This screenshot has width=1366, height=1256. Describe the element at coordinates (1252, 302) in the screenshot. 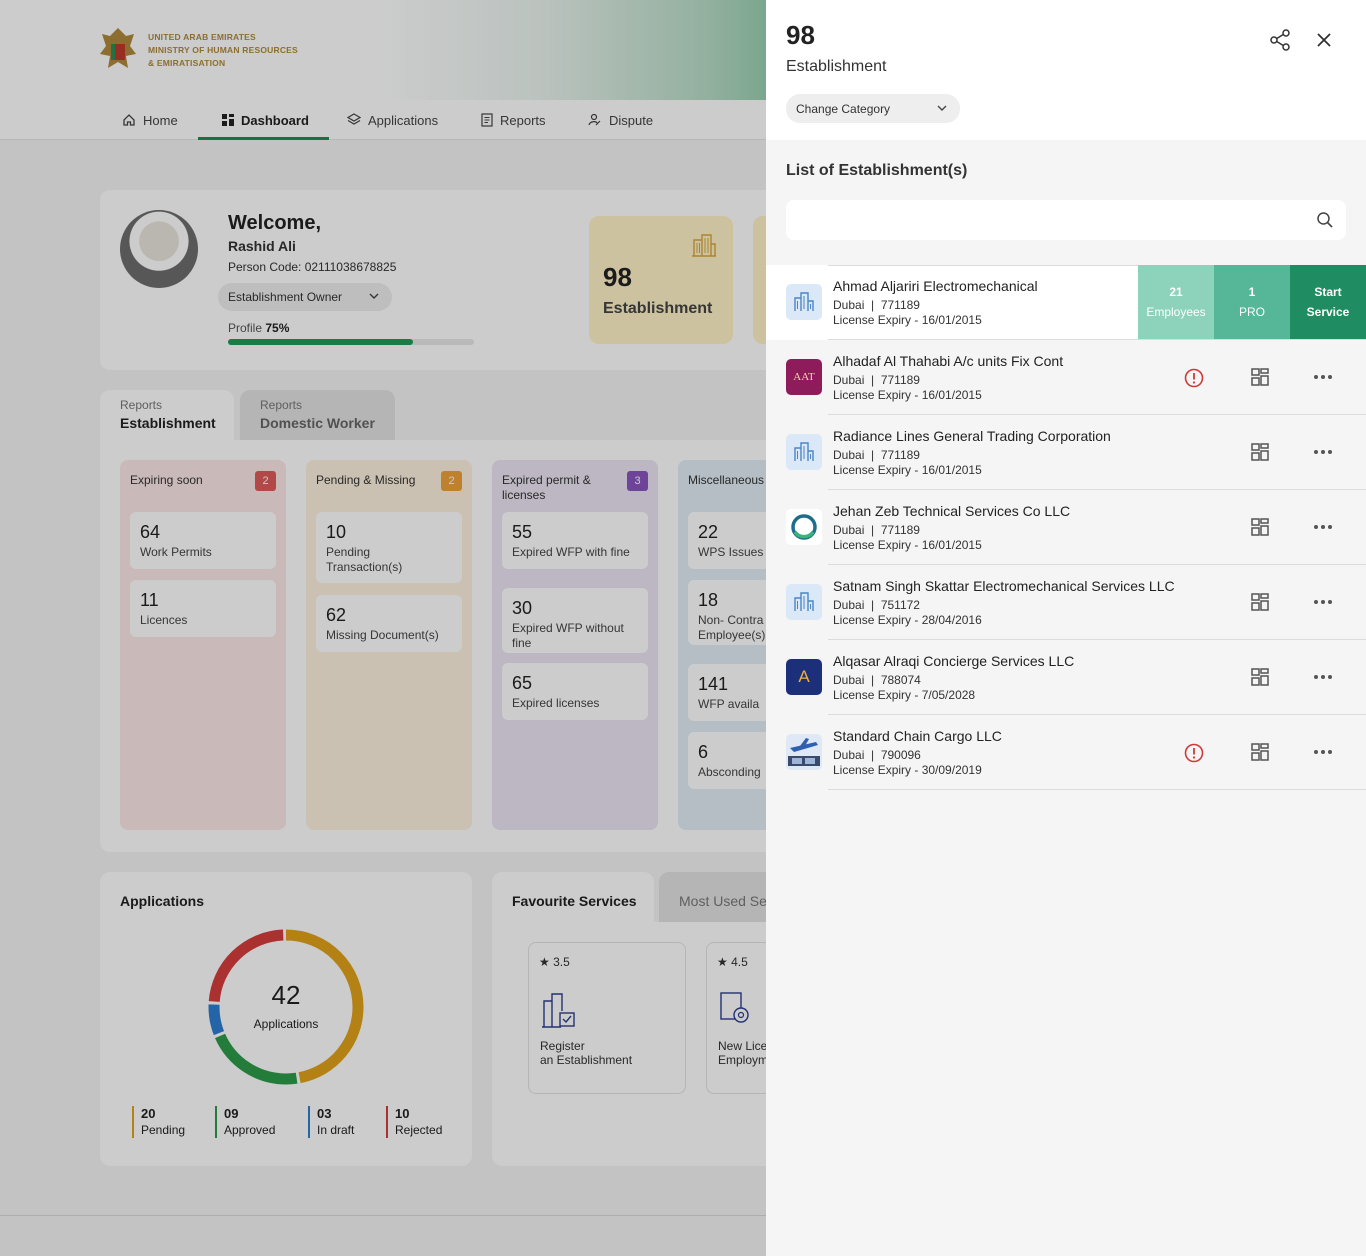

I see `pro-button: 1 PRO` at that location.